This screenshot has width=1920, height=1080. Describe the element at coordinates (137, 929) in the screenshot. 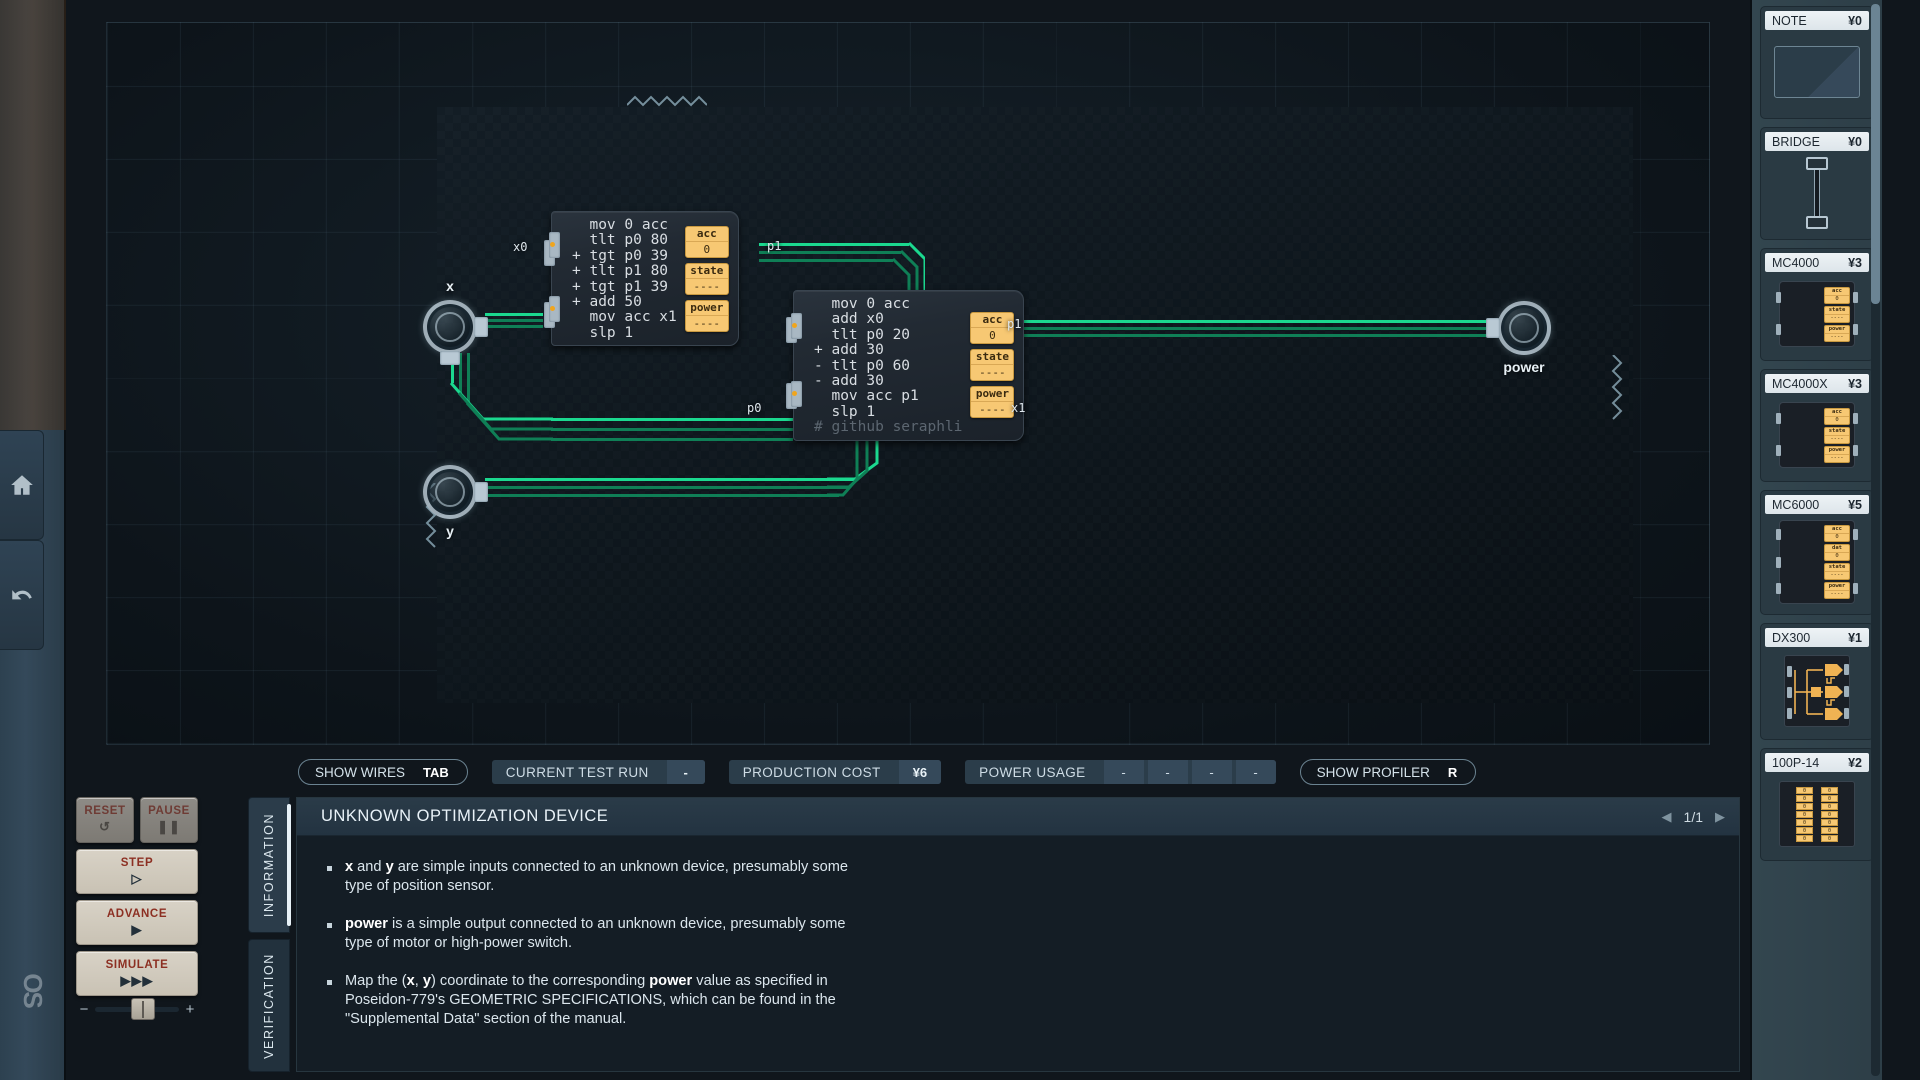

I see `advance-icon: ▶` at that location.